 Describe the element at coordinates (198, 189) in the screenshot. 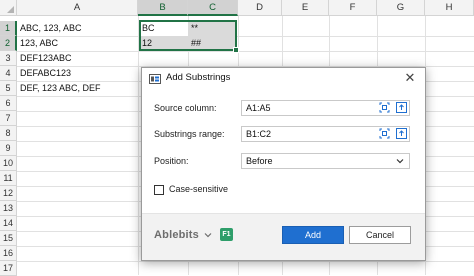

I see `case-sensitive-label: Case-sensitive` at that location.